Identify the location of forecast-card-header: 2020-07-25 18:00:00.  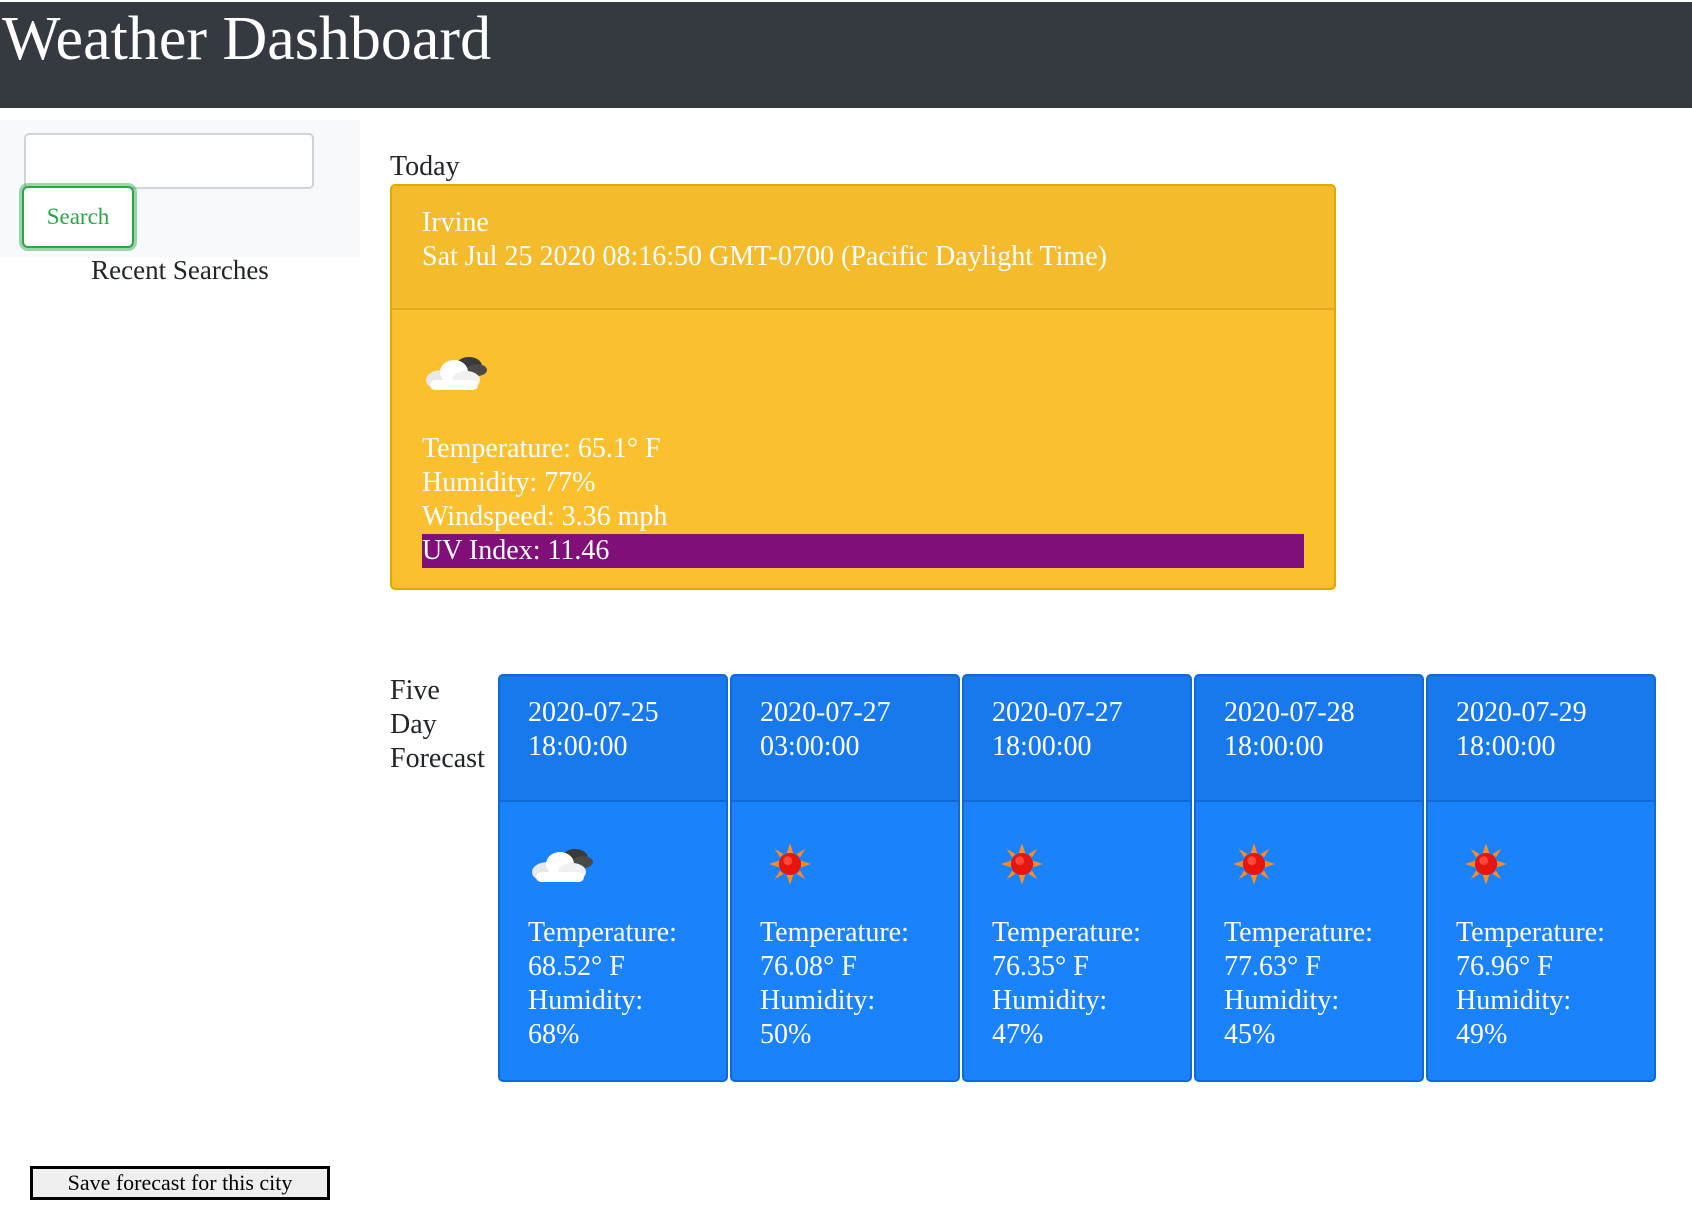
(613, 739).